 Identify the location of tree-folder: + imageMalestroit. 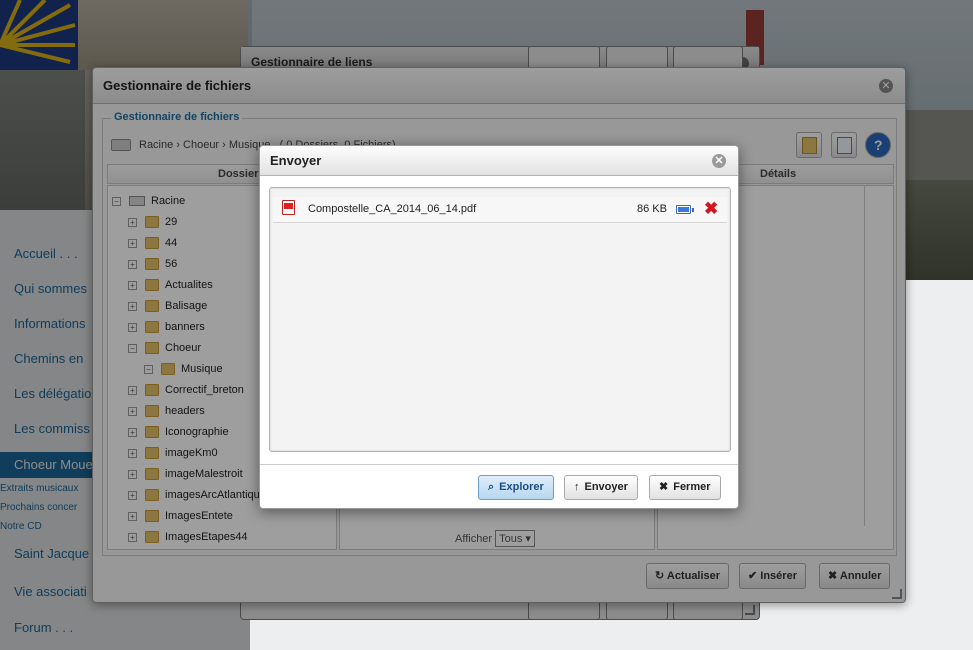
(185, 474).